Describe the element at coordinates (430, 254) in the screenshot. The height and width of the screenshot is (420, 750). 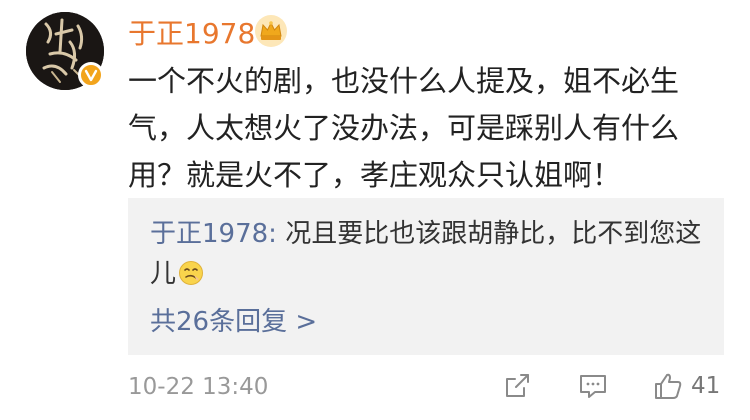
I see `reply-content: 于正1978: 况且要比也该跟胡静比，比不到您这儿` at that location.